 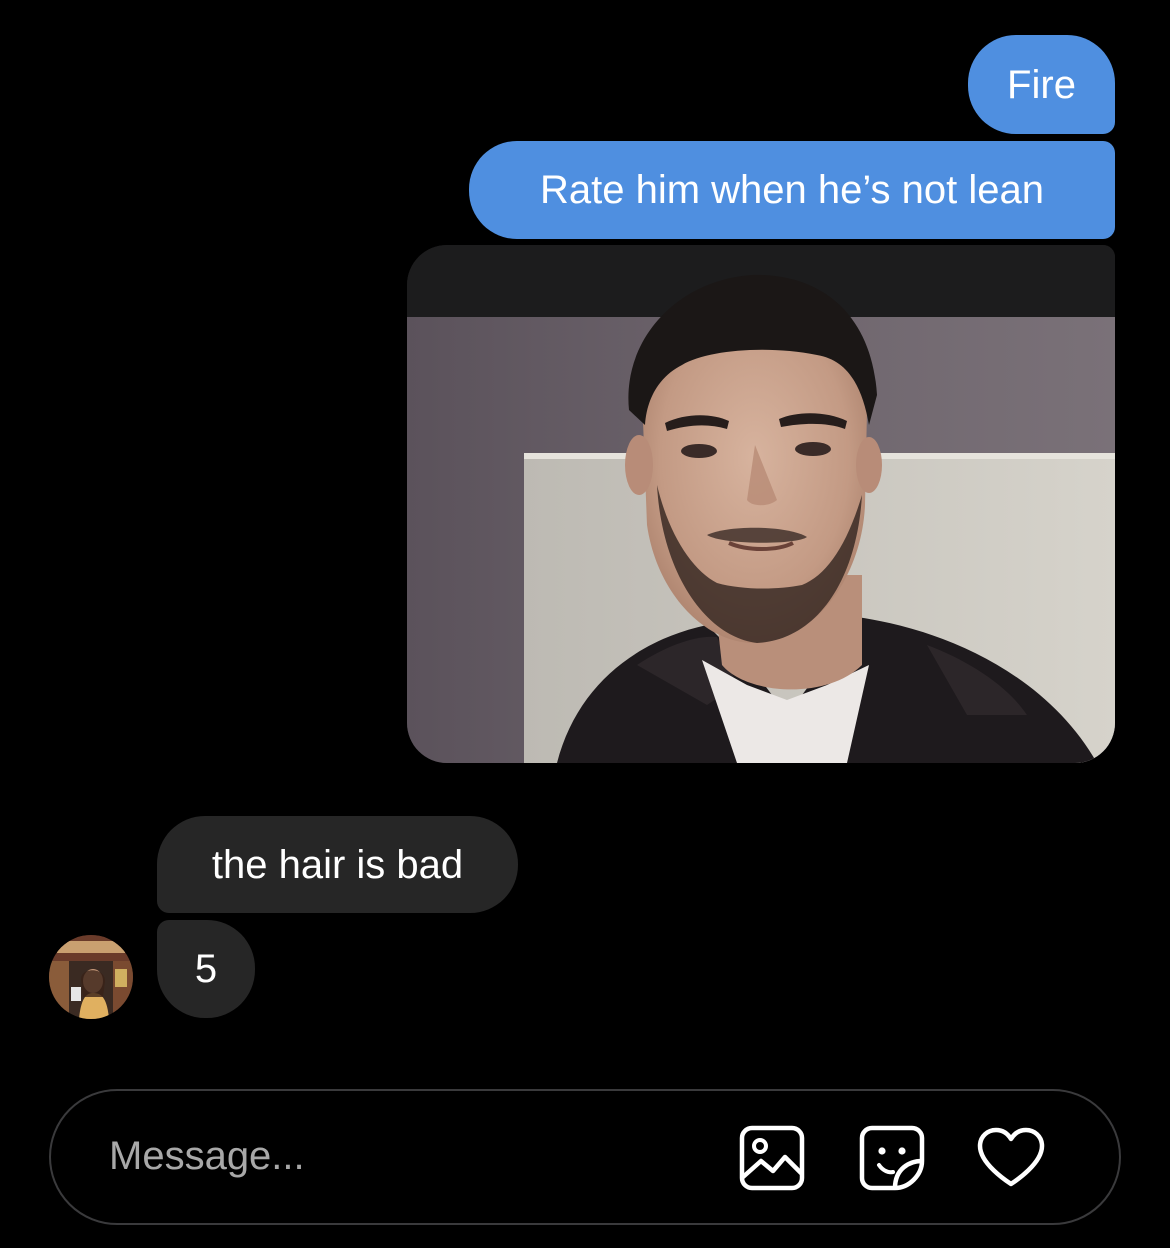 I want to click on received-message-bubble: 5, so click(x=206, y=969).